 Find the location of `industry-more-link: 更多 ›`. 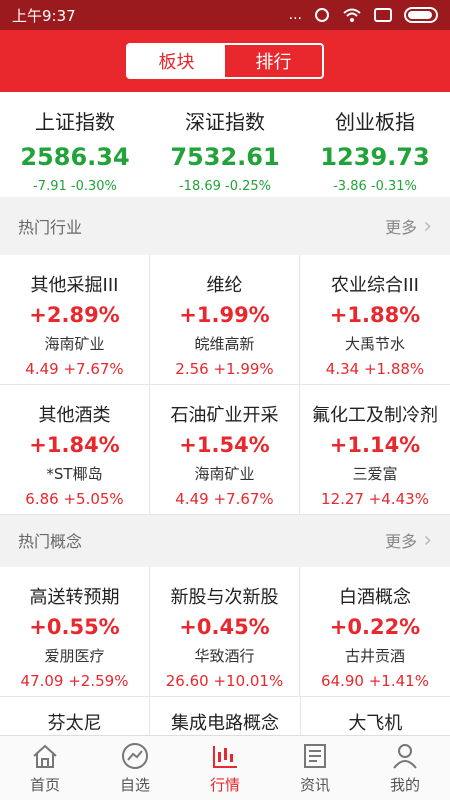

industry-more-link: 更多 › is located at coordinates (408, 226).